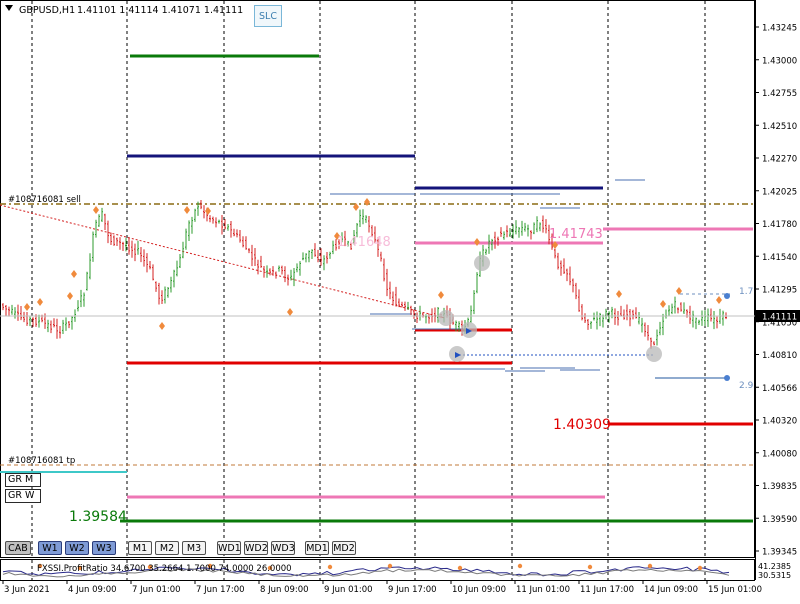 The height and width of the screenshot is (604, 800). Describe the element at coordinates (779, 192) in the screenshot. I see `price-tick-label-5: 1.42025` at that location.